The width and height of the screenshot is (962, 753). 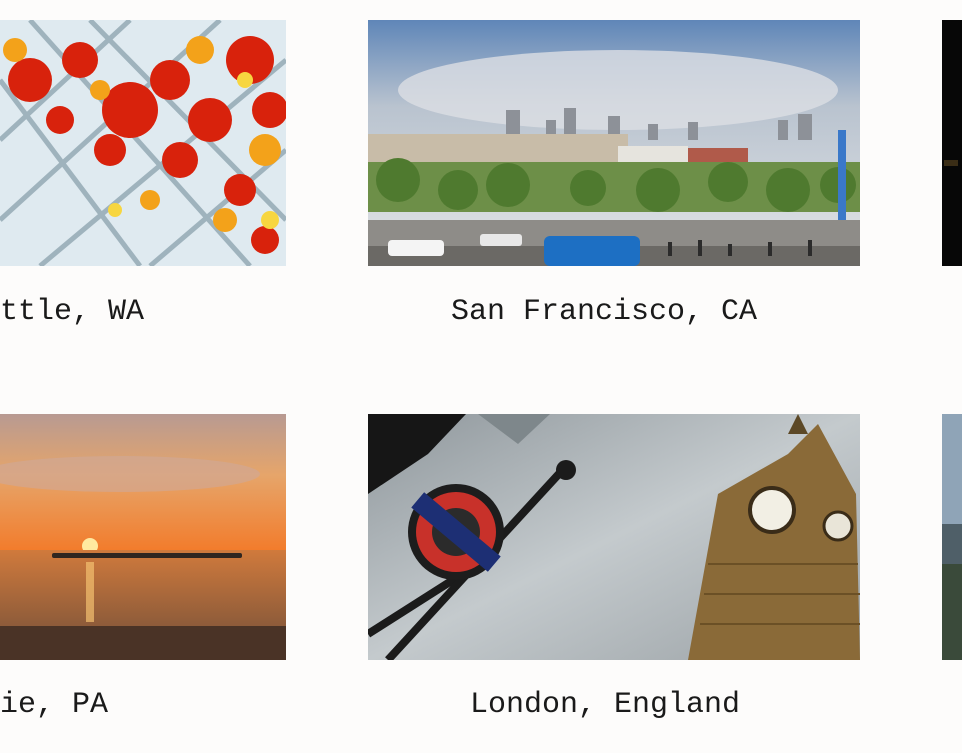 I want to click on gallery-photo-seattle, so click(x=143, y=143).